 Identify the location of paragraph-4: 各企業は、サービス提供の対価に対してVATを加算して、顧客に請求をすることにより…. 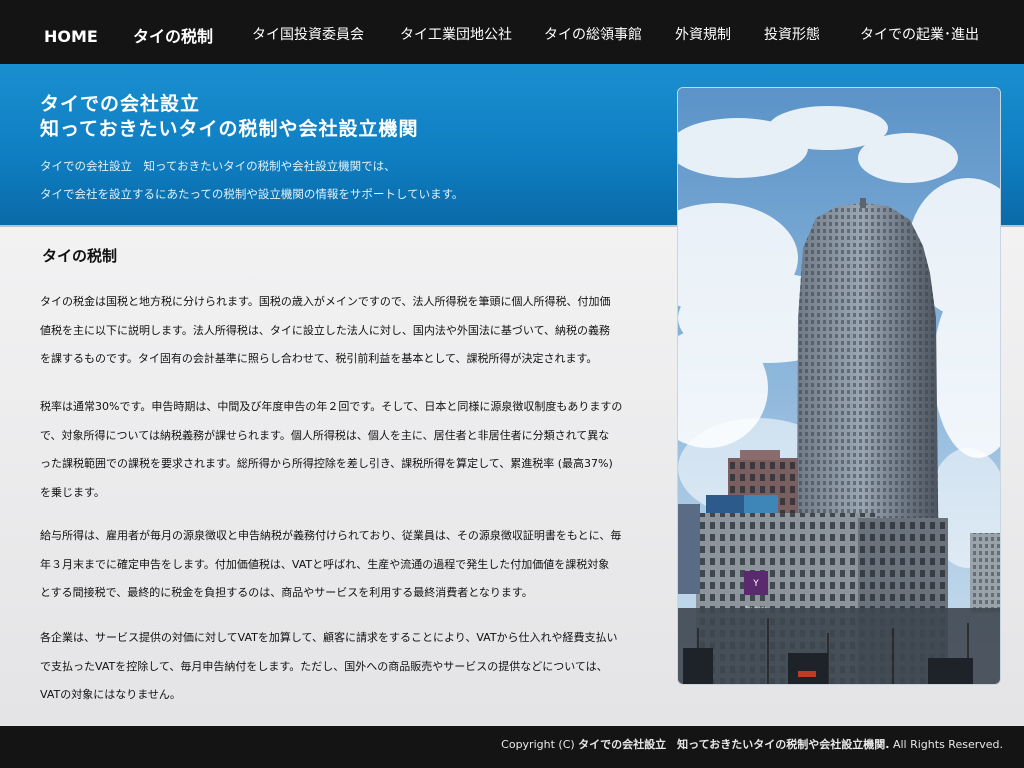
(342, 667).